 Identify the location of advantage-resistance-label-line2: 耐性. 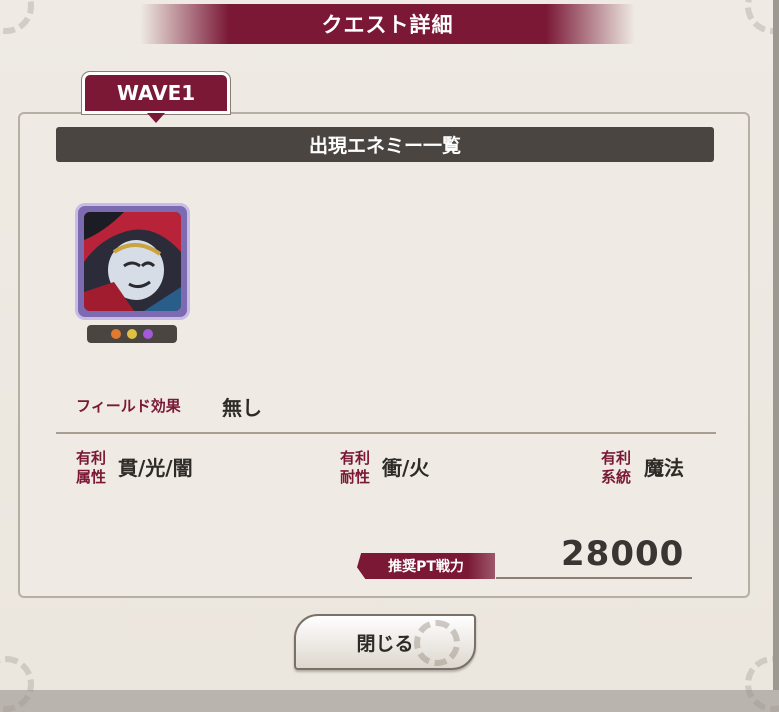
(355, 477).